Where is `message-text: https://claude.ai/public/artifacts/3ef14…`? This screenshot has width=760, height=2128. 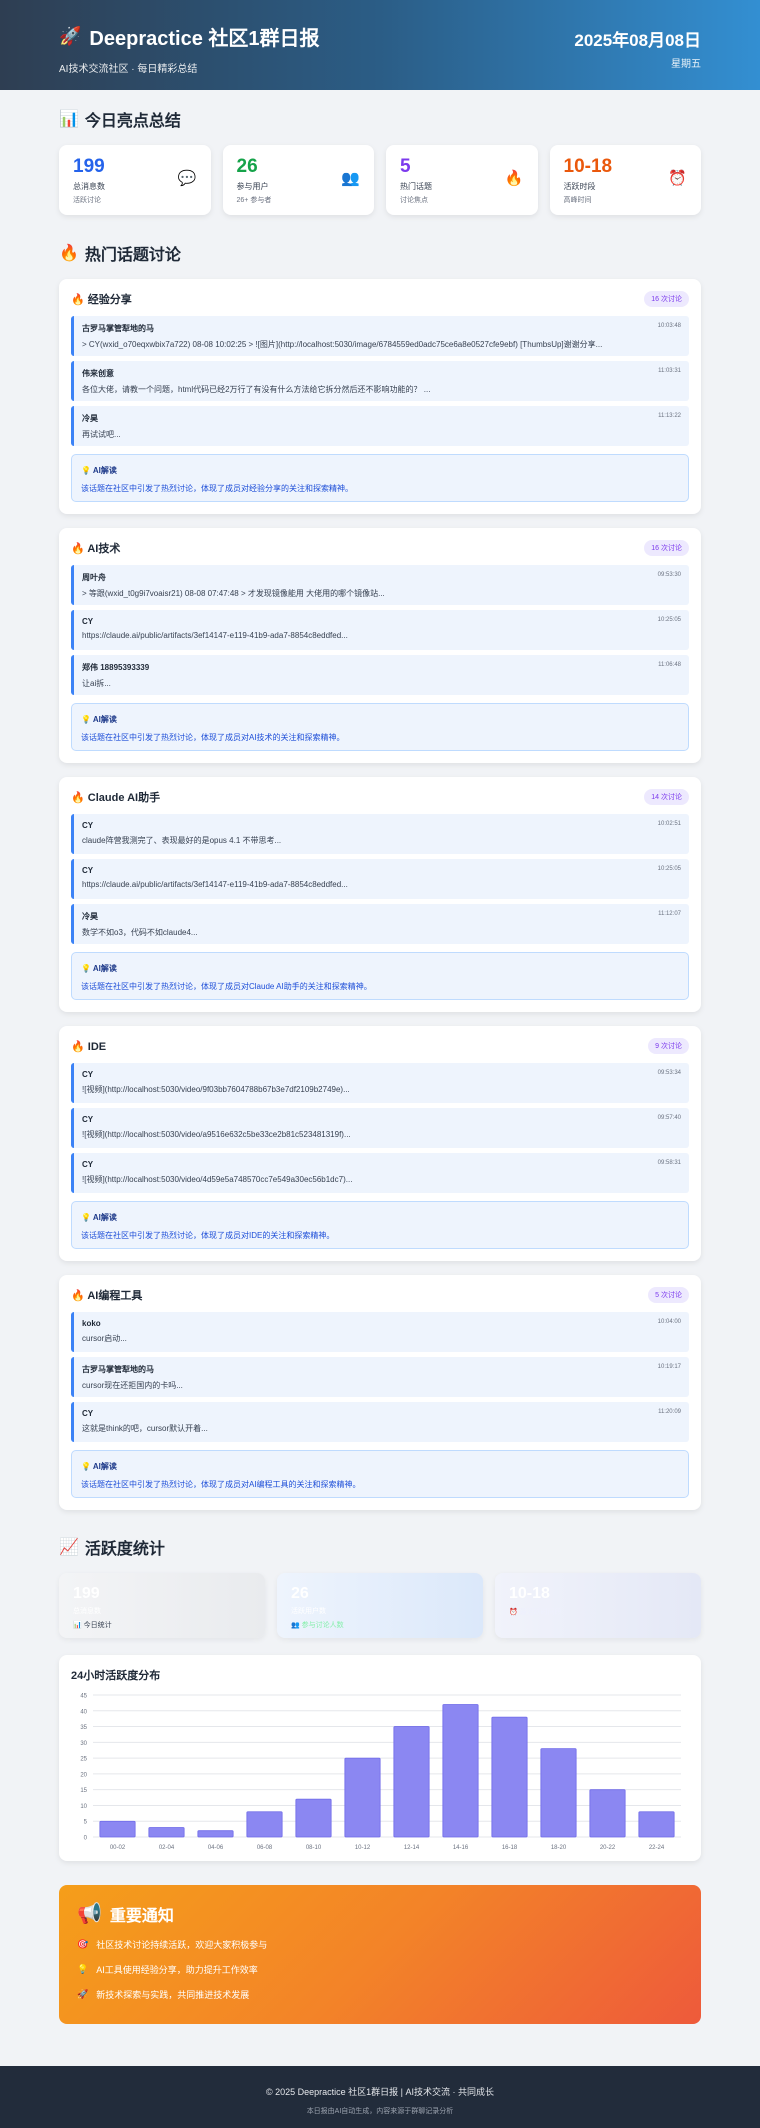
message-text: https://claude.ai/public/artifacts/3ef14… is located at coordinates (215, 884).